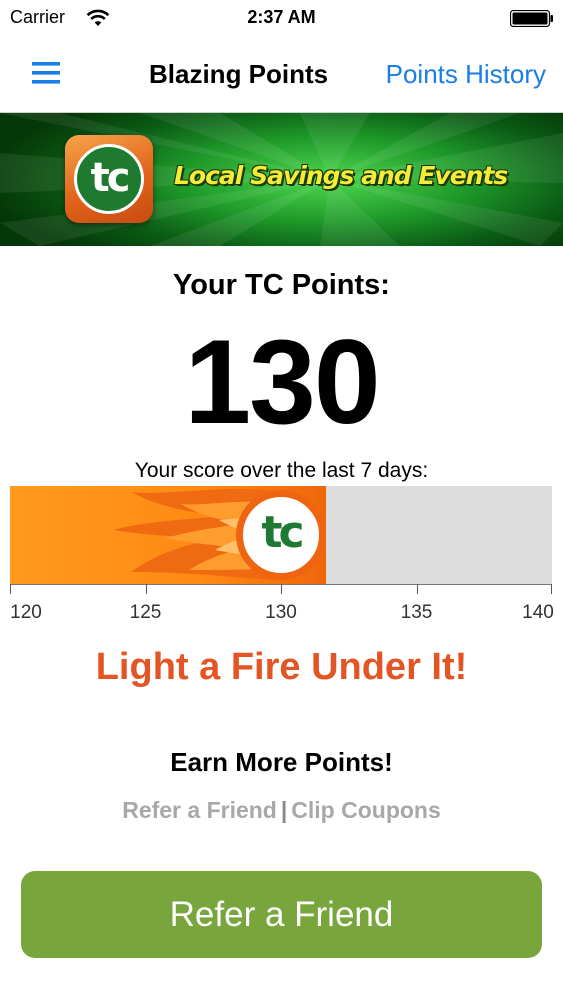 The width and height of the screenshot is (563, 1000). What do you see at coordinates (282, 382) in the screenshot?
I see `points-value: 130` at bounding box center [282, 382].